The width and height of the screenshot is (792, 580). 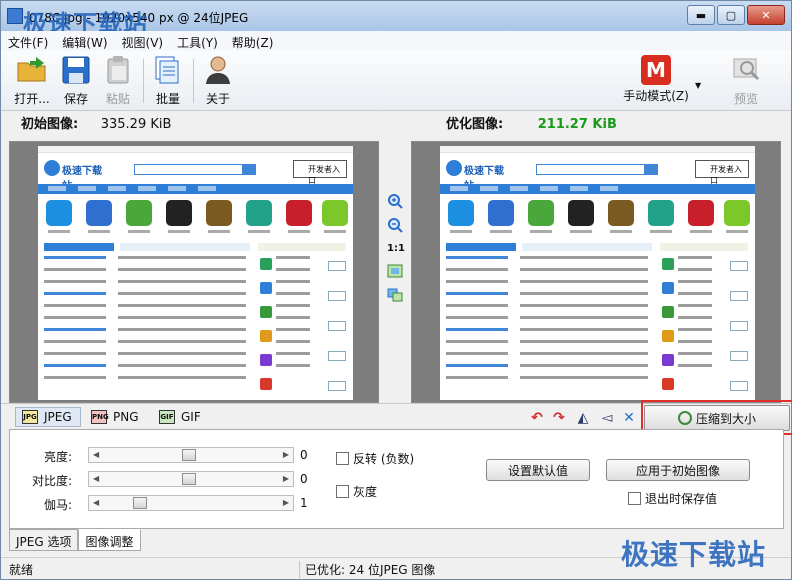 I want to click on mode-dropdown-arrow-icon: ▼, so click(x=698, y=85).